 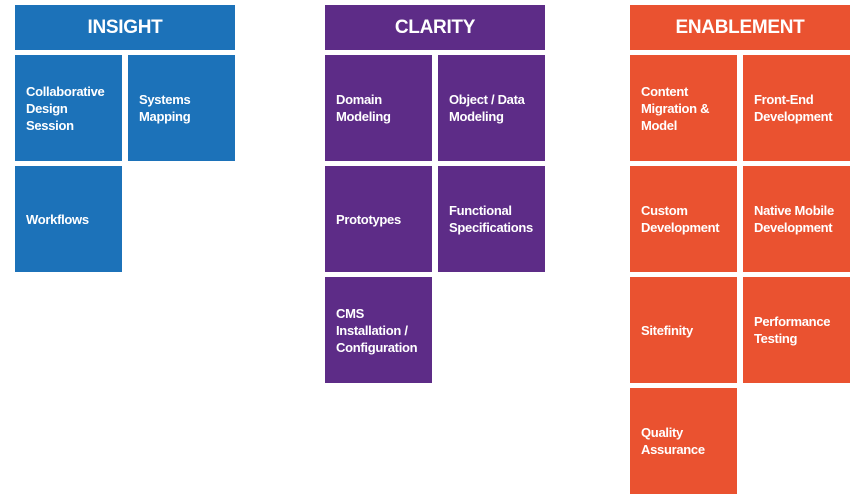 I want to click on tile-performance-testing: Performance Testing, so click(x=796, y=330).